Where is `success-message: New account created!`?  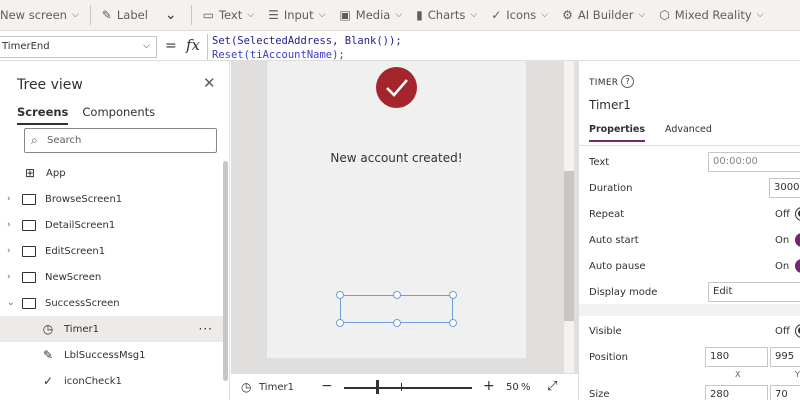
success-message: New account created! is located at coordinates (396, 158).